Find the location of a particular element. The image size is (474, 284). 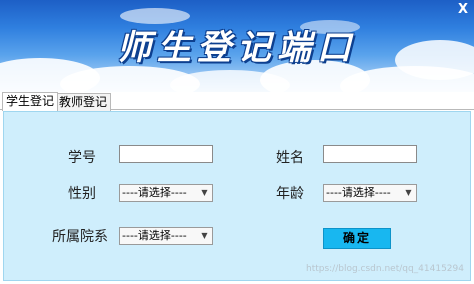

gender-label: 性别 is located at coordinates (82, 194).